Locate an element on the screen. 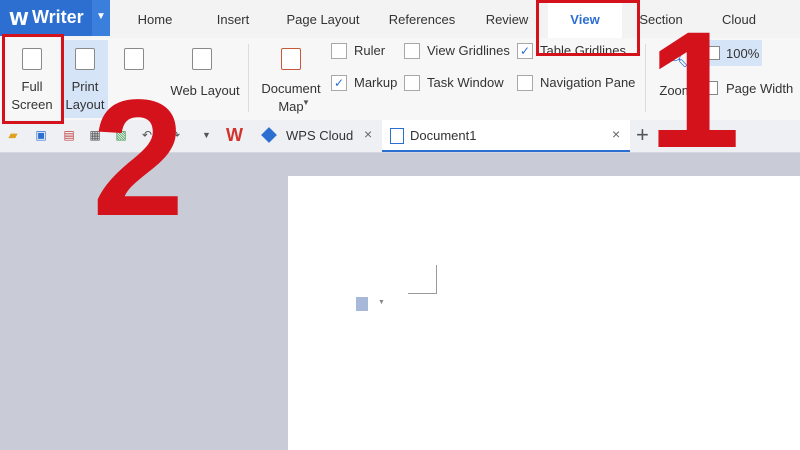 The width and height of the screenshot is (800, 450). doc-tab-wps-cloud: WPS Cloud × is located at coordinates (318, 136).